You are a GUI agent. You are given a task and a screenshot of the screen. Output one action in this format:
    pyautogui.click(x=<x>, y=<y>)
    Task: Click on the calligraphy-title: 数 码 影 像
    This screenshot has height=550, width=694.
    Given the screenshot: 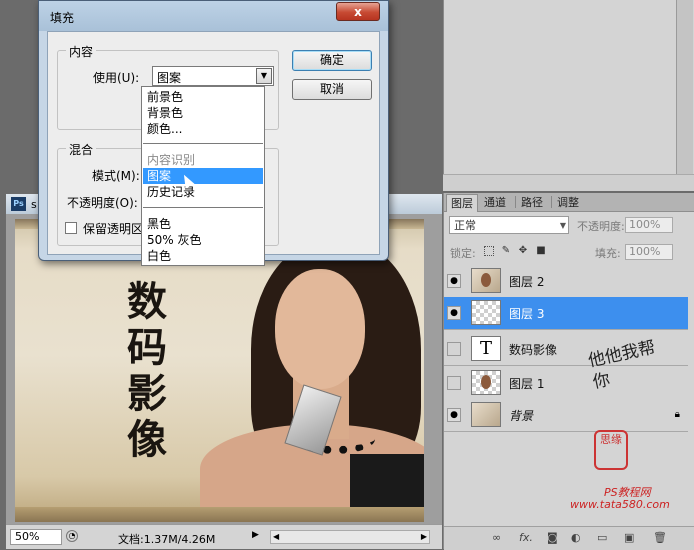 What is the action you would take?
    pyautogui.click(x=147, y=371)
    